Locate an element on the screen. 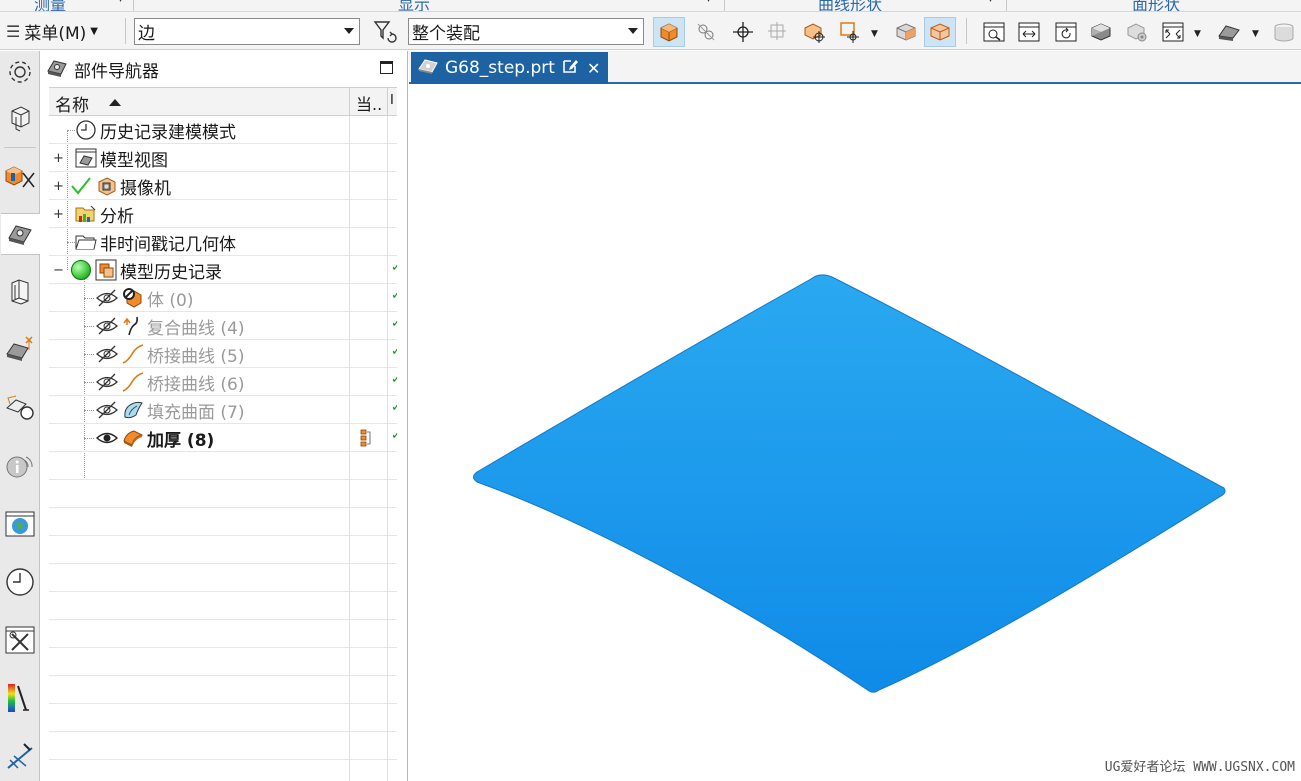 This screenshot has width=1301, height=781. render-style-icon is located at coordinates (1229, 32).